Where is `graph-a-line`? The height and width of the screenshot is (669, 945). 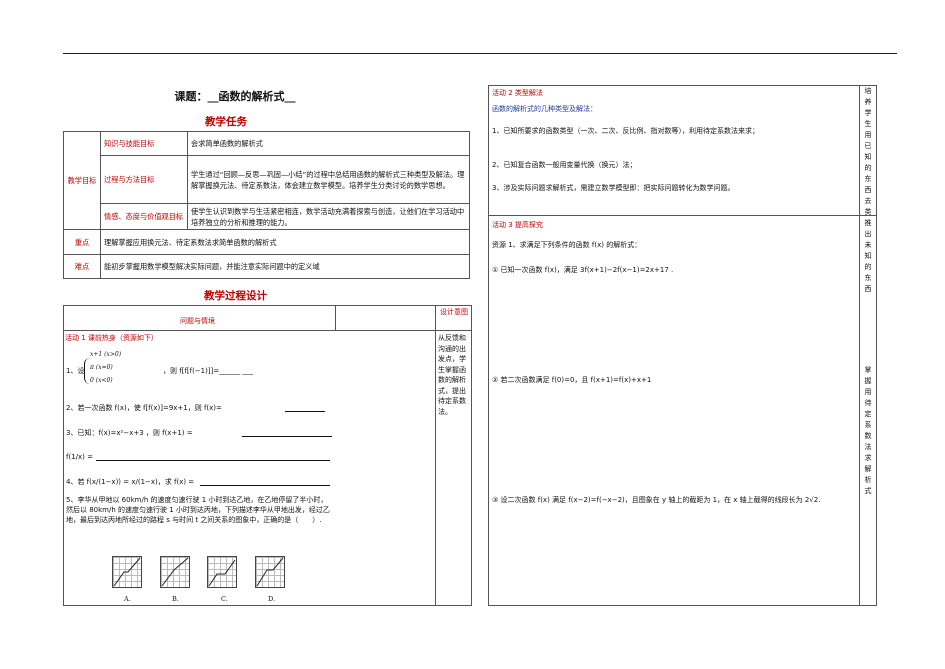 graph-a-line is located at coordinates (127, 572).